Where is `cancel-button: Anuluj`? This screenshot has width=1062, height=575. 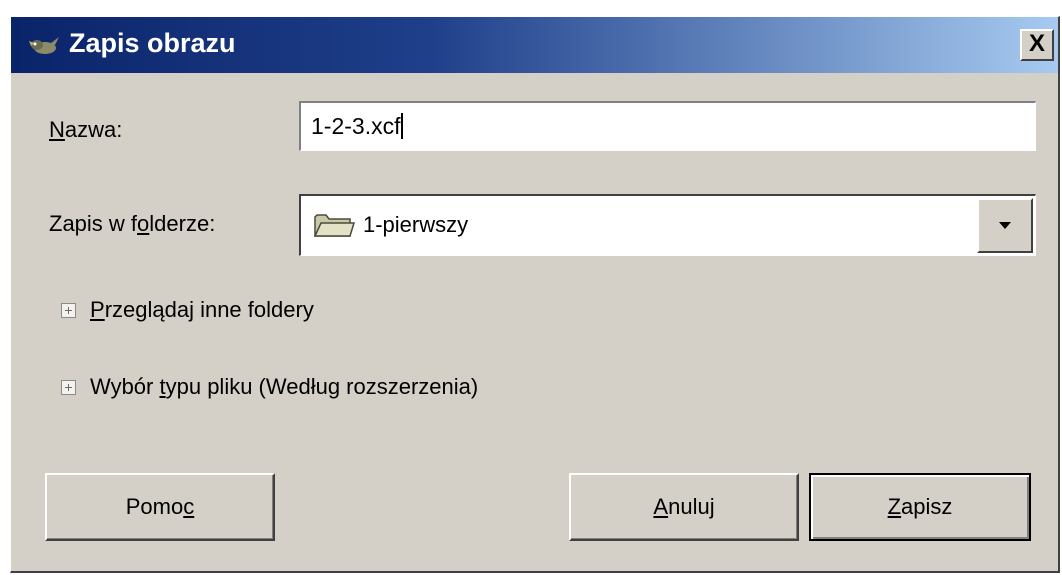 cancel-button: Anuluj is located at coordinates (684, 507).